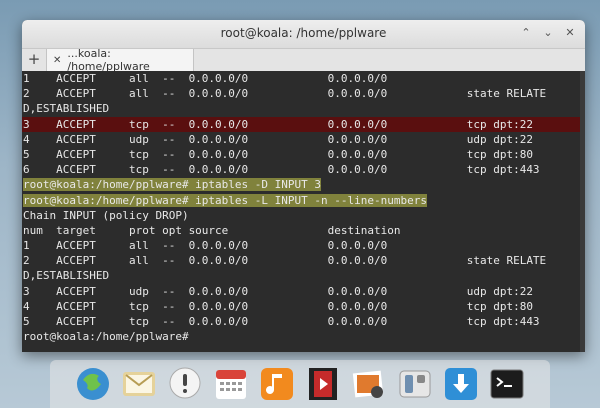 This screenshot has width=600, height=408. What do you see at coordinates (212, 230) in the screenshot?
I see `terminal-line: num target prot opt source destination` at bounding box center [212, 230].